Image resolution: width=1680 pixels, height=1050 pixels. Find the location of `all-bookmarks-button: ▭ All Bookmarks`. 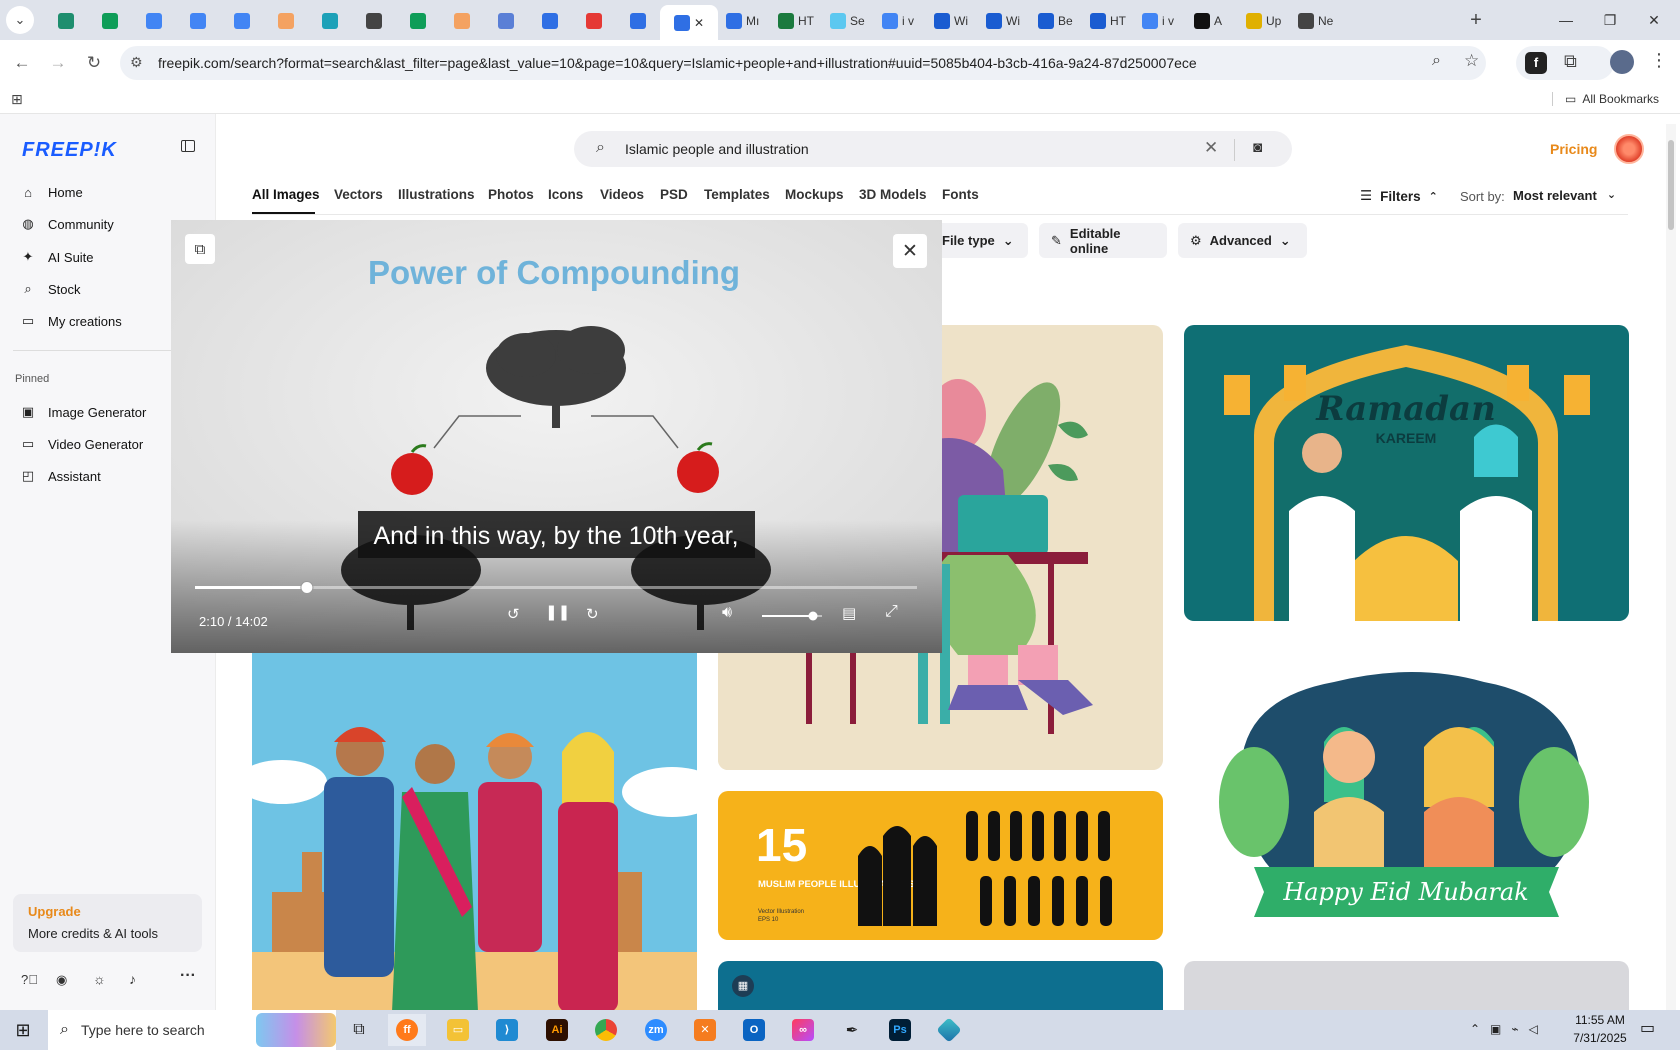

all-bookmarks-button: ▭ All Bookmarks is located at coordinates (1605, 99).